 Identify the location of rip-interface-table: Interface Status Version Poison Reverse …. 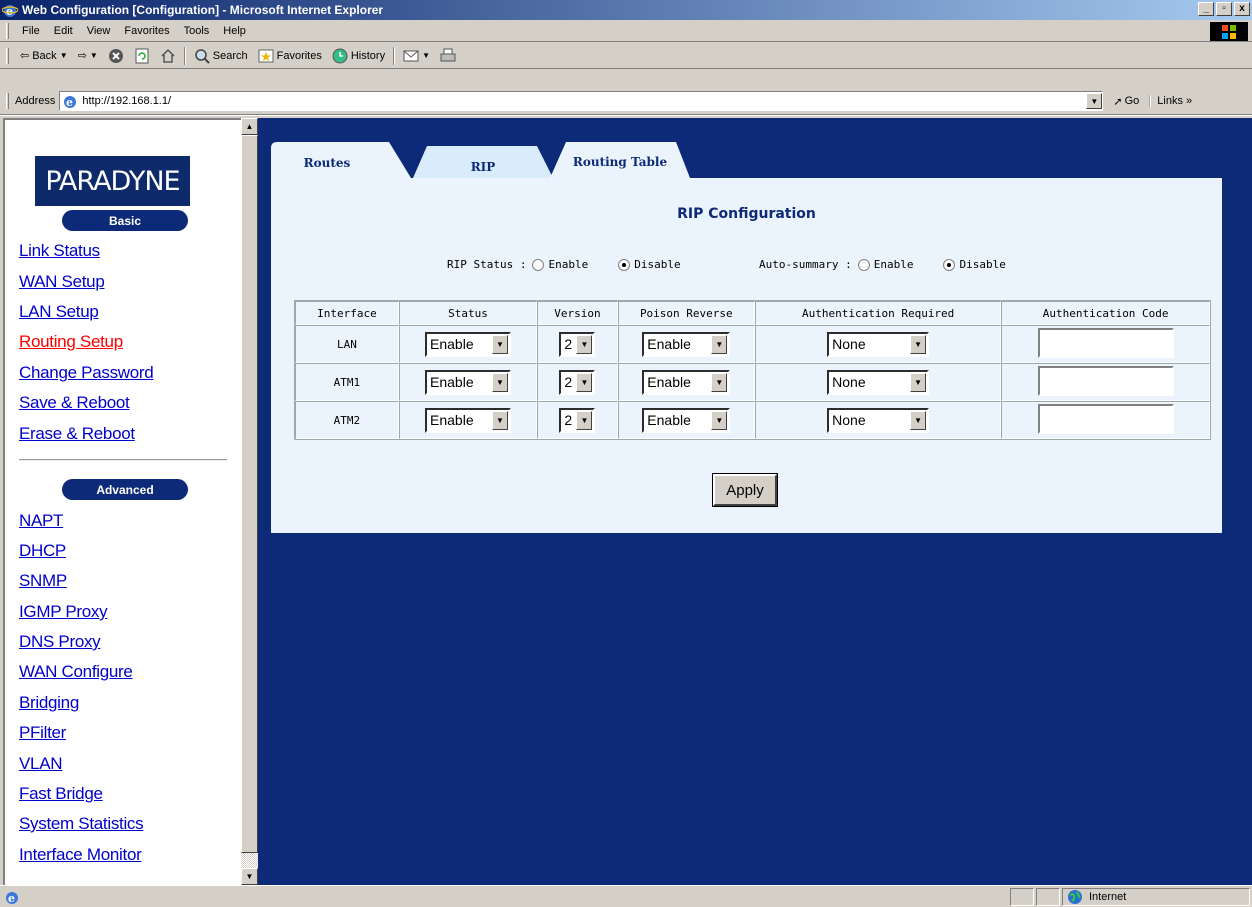
(752, 370).